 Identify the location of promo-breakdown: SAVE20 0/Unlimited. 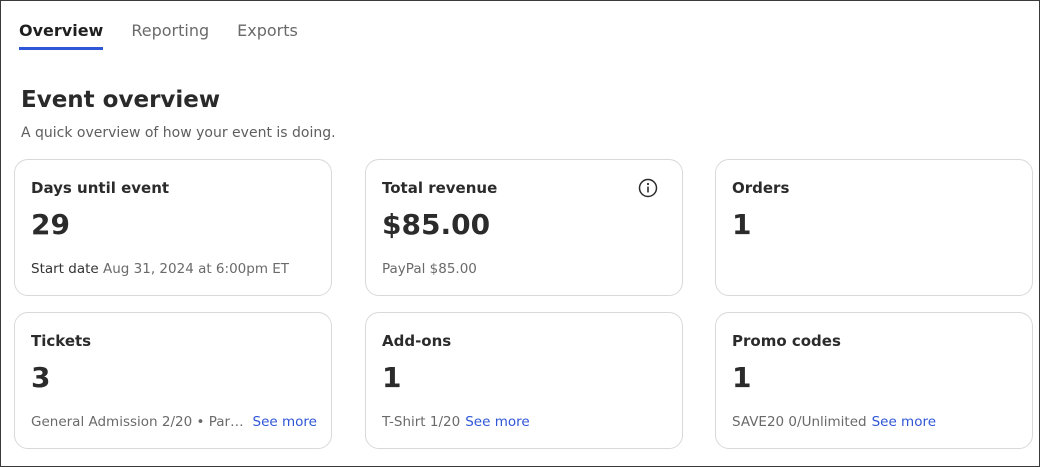
(799, 422).